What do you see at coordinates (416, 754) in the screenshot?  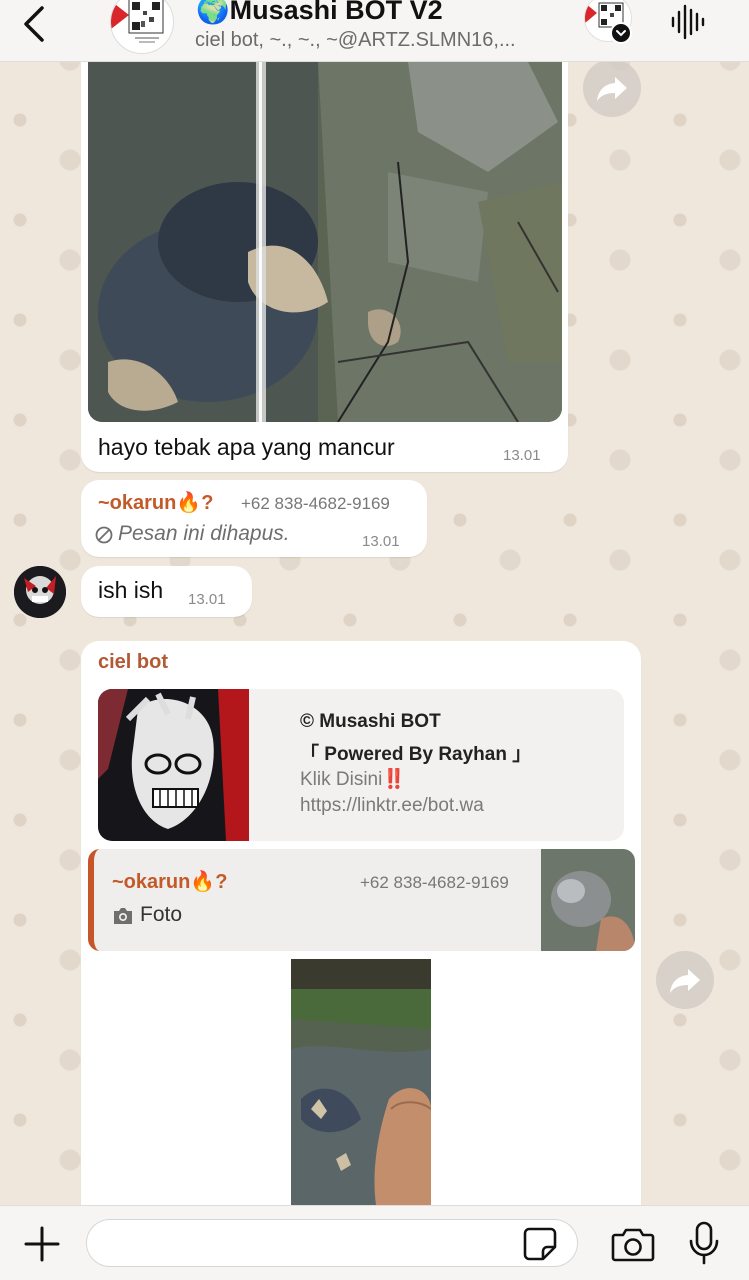 I see `preview-subtitle: 「 Powered By Rayhan 」` at bounding box center [416, 754].